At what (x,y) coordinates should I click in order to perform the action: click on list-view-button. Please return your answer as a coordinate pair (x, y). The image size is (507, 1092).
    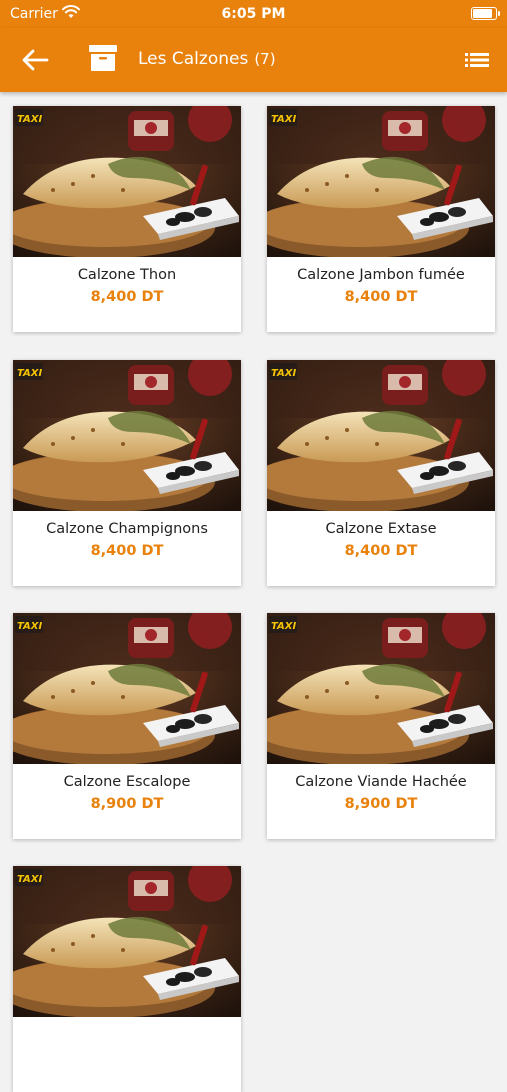
    Looking at the image, I should click on (477, 60).